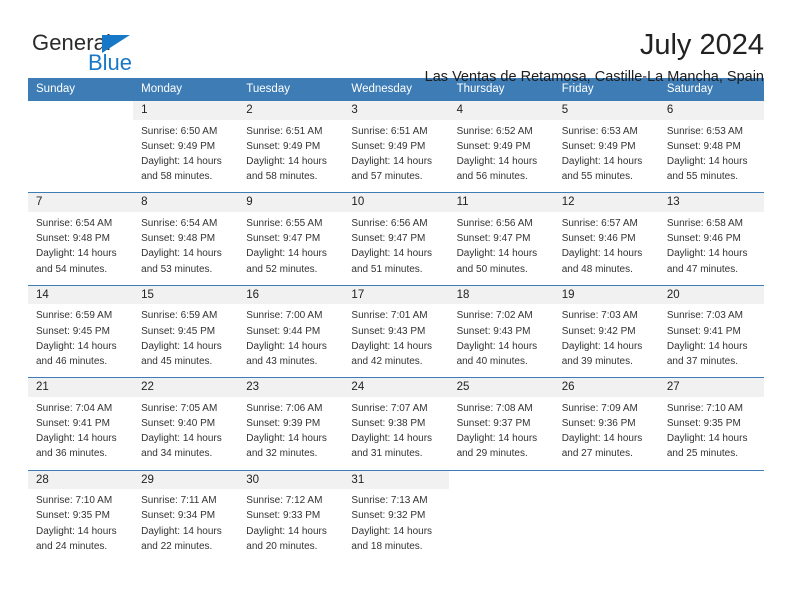 This screenshot has height=612, width=792. Describe the element at coordinates (501, 387) in the screenshot. I see `day-number-25: 25` at that location.